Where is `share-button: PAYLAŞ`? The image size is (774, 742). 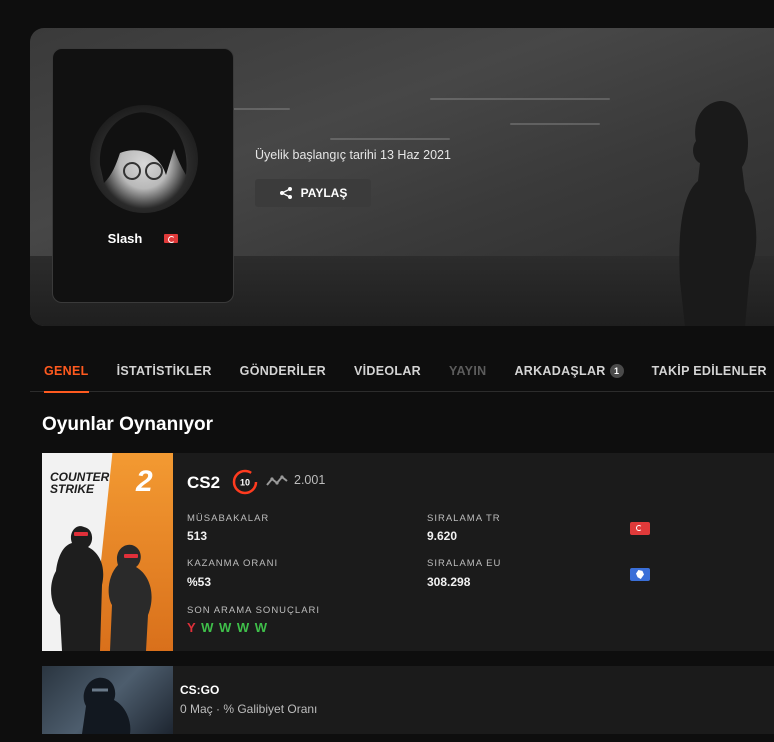 share-button: PAYLAŞ is located at coordinates (313, 193).